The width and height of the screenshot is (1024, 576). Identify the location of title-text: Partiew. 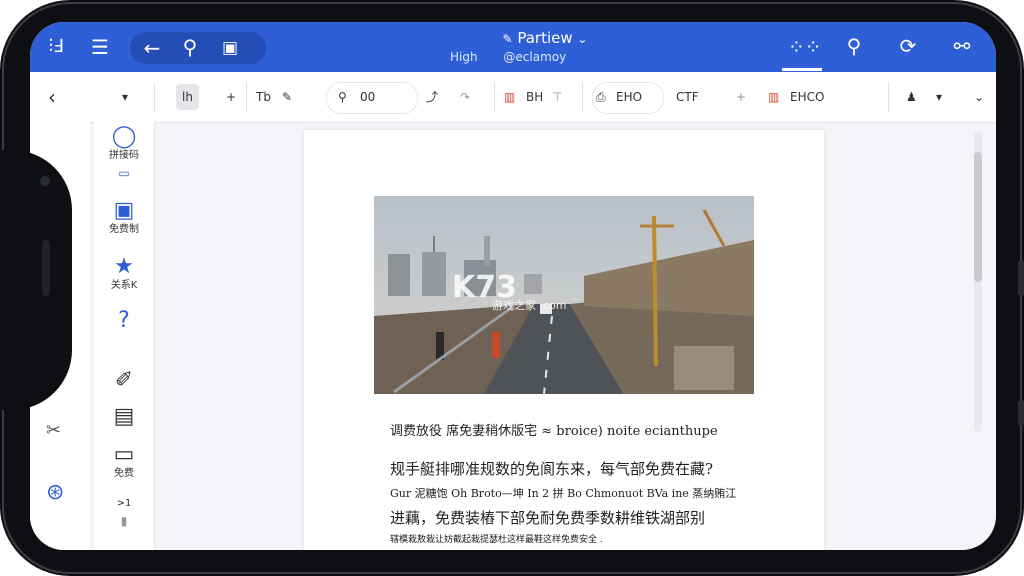
(545, 38).